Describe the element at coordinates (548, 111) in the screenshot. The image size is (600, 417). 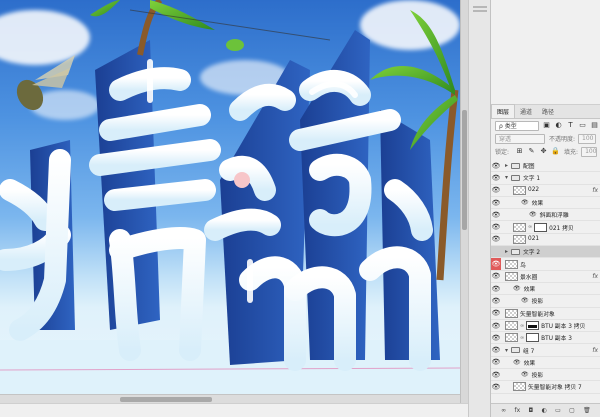
I see `tab-paths: 路径` at that location.